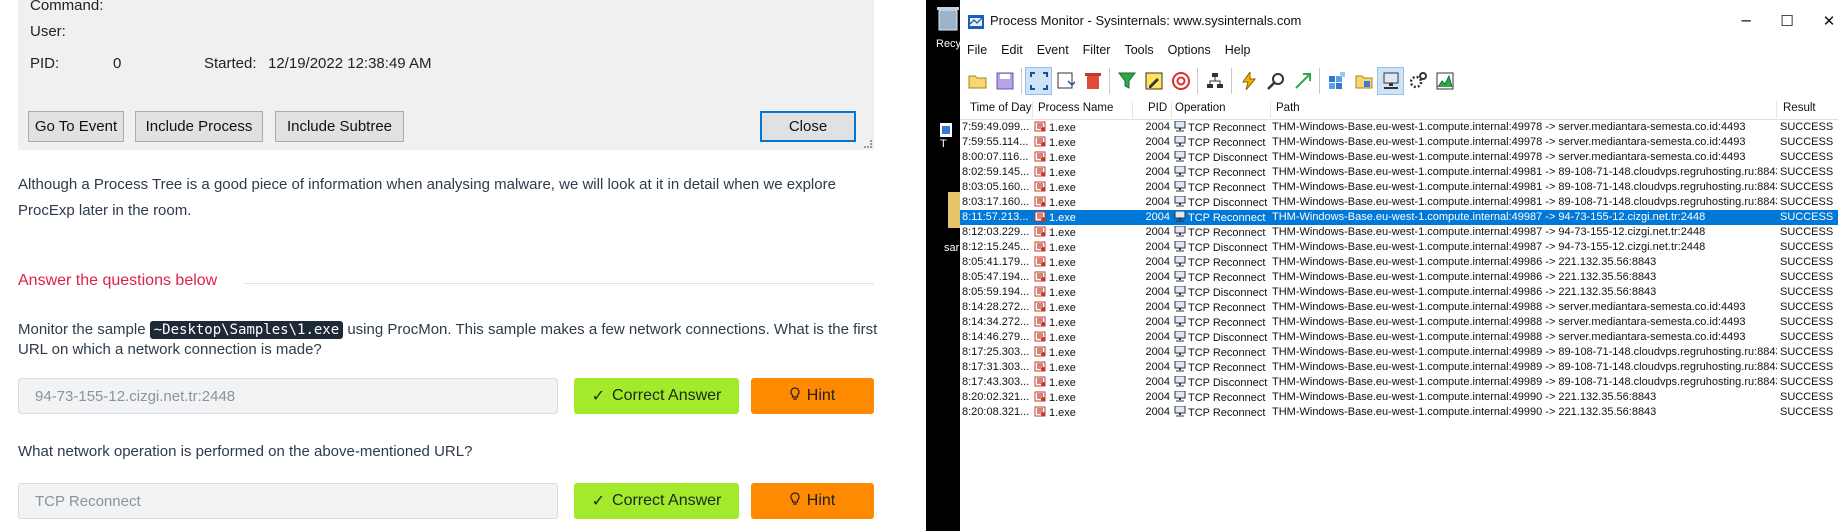 This screenshot has height=531, width=1838. Describe the element at coordinates (1065, 81) in the screenshot. I see `autoscroll-icon` at that location.